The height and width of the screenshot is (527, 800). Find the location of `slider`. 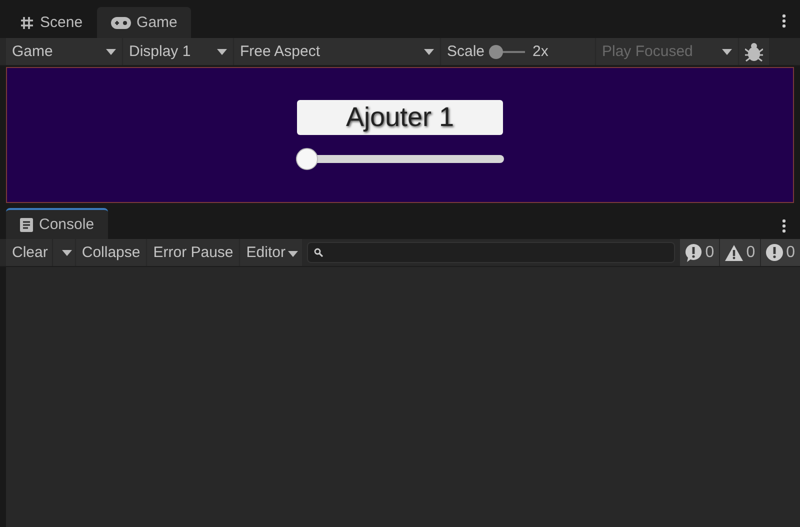

slider is located at coordinates (400, 159).